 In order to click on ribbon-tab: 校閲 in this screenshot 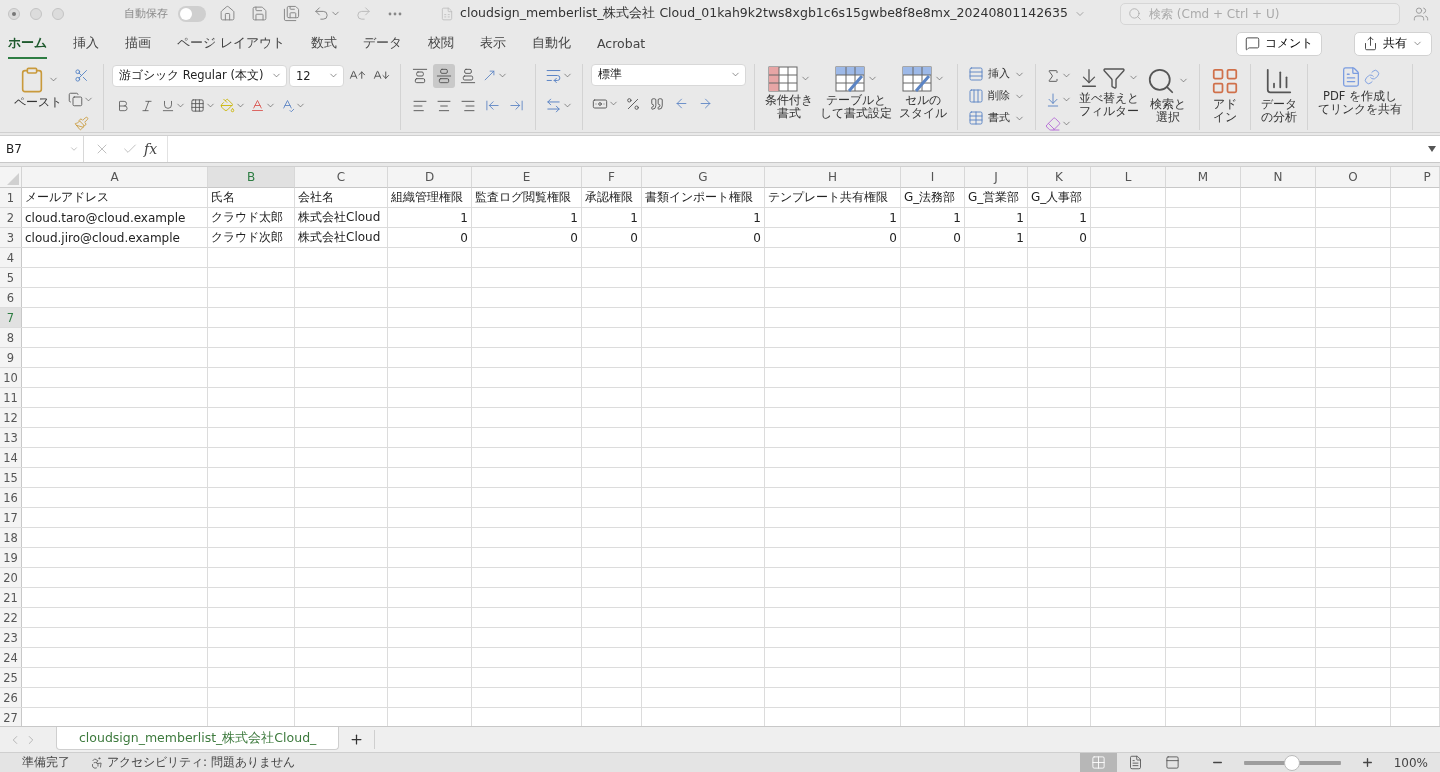, I will do `click(441, 43)`.